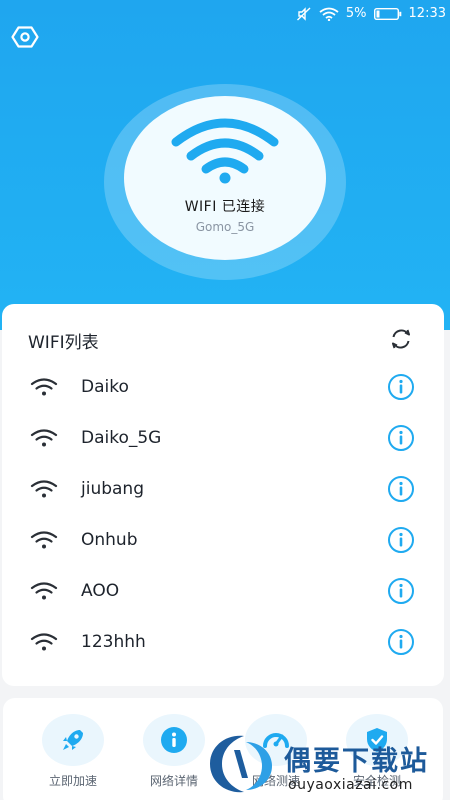  What do you see at coordinates (112, 488) in the screenshot?
I see `wifi-ssid: jiubang` at bounding box center [112, 488].